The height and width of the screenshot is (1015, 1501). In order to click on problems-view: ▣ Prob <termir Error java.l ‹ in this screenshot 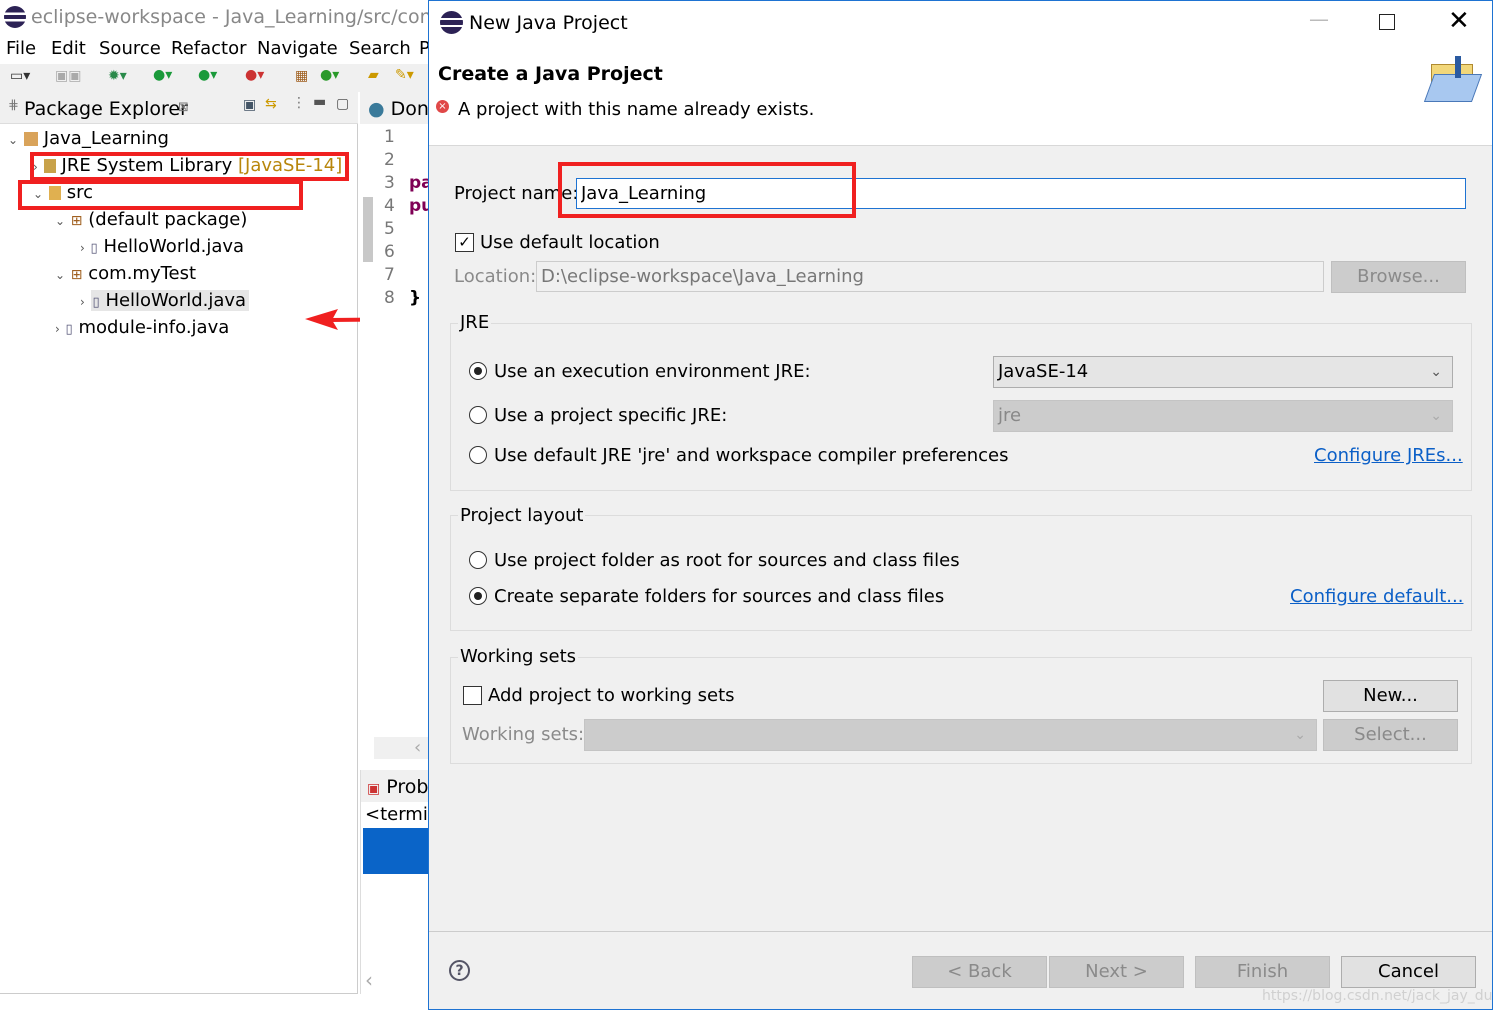, I will do `click(397, 882)`.